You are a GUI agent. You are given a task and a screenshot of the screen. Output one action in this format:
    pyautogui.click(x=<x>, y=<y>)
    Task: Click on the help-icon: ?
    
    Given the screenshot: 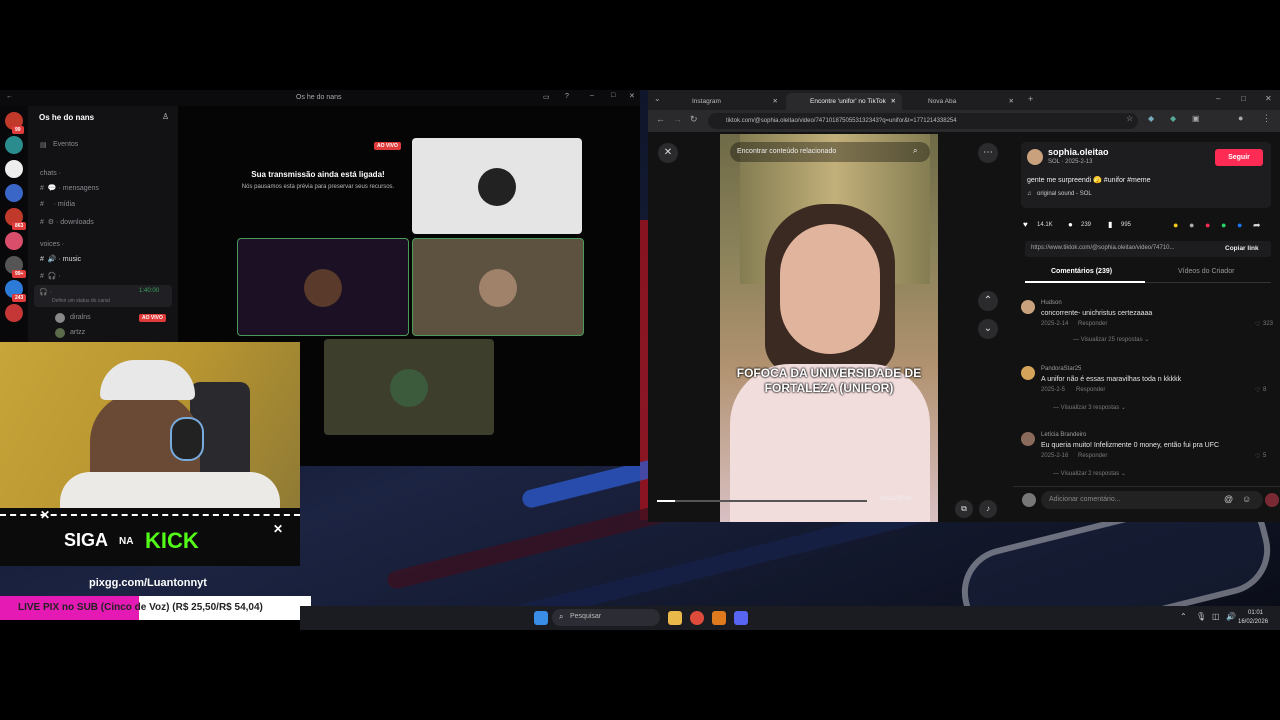 What is the action you would take?
    pyautogui.click(x=567, y=96)
    